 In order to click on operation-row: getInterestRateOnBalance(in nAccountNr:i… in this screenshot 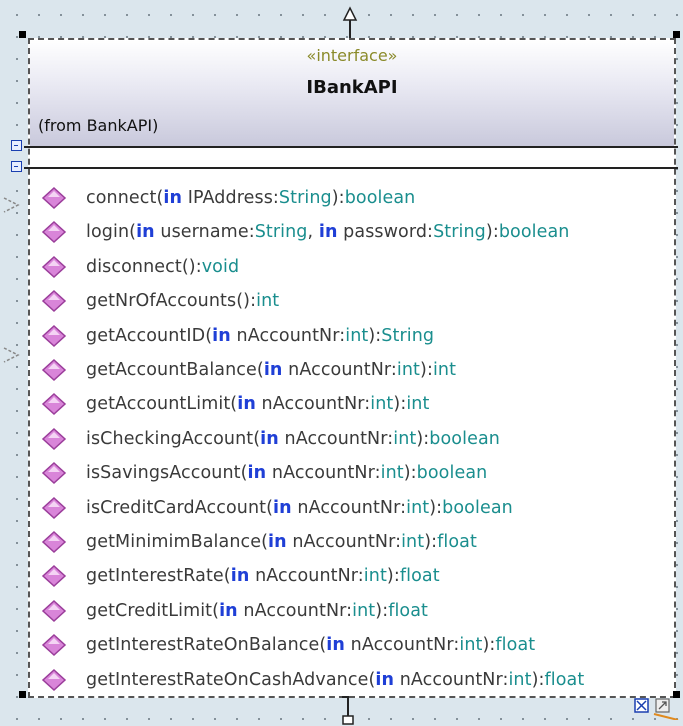, I will do `click(287, 645)`.